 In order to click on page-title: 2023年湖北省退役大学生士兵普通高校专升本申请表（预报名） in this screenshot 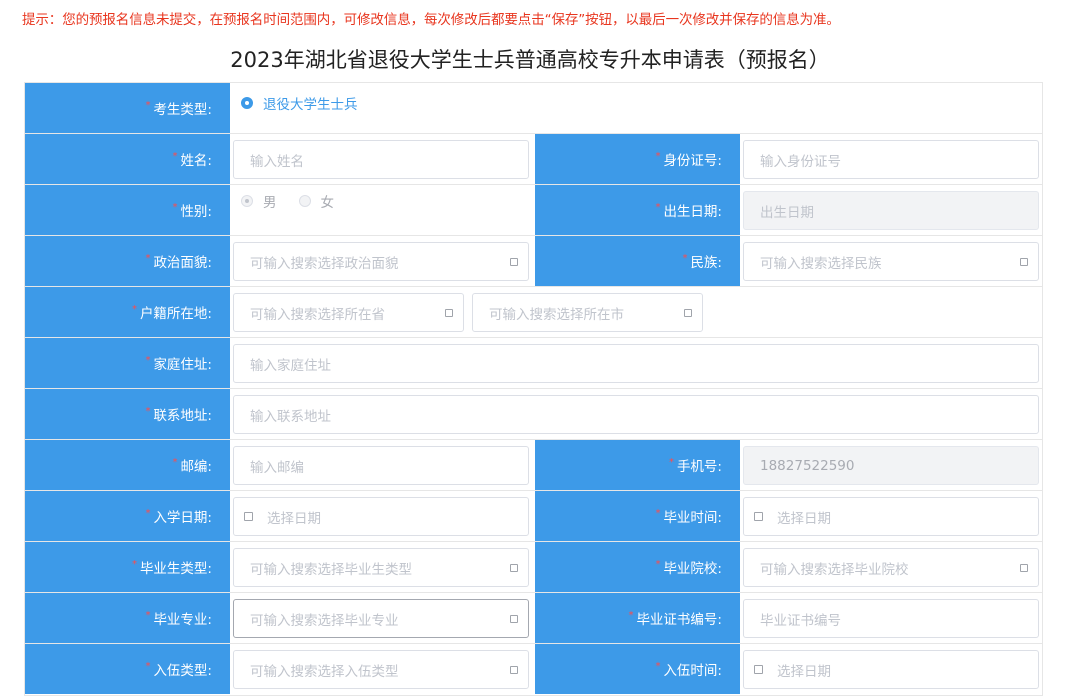, I will do `click(530, 60)`.